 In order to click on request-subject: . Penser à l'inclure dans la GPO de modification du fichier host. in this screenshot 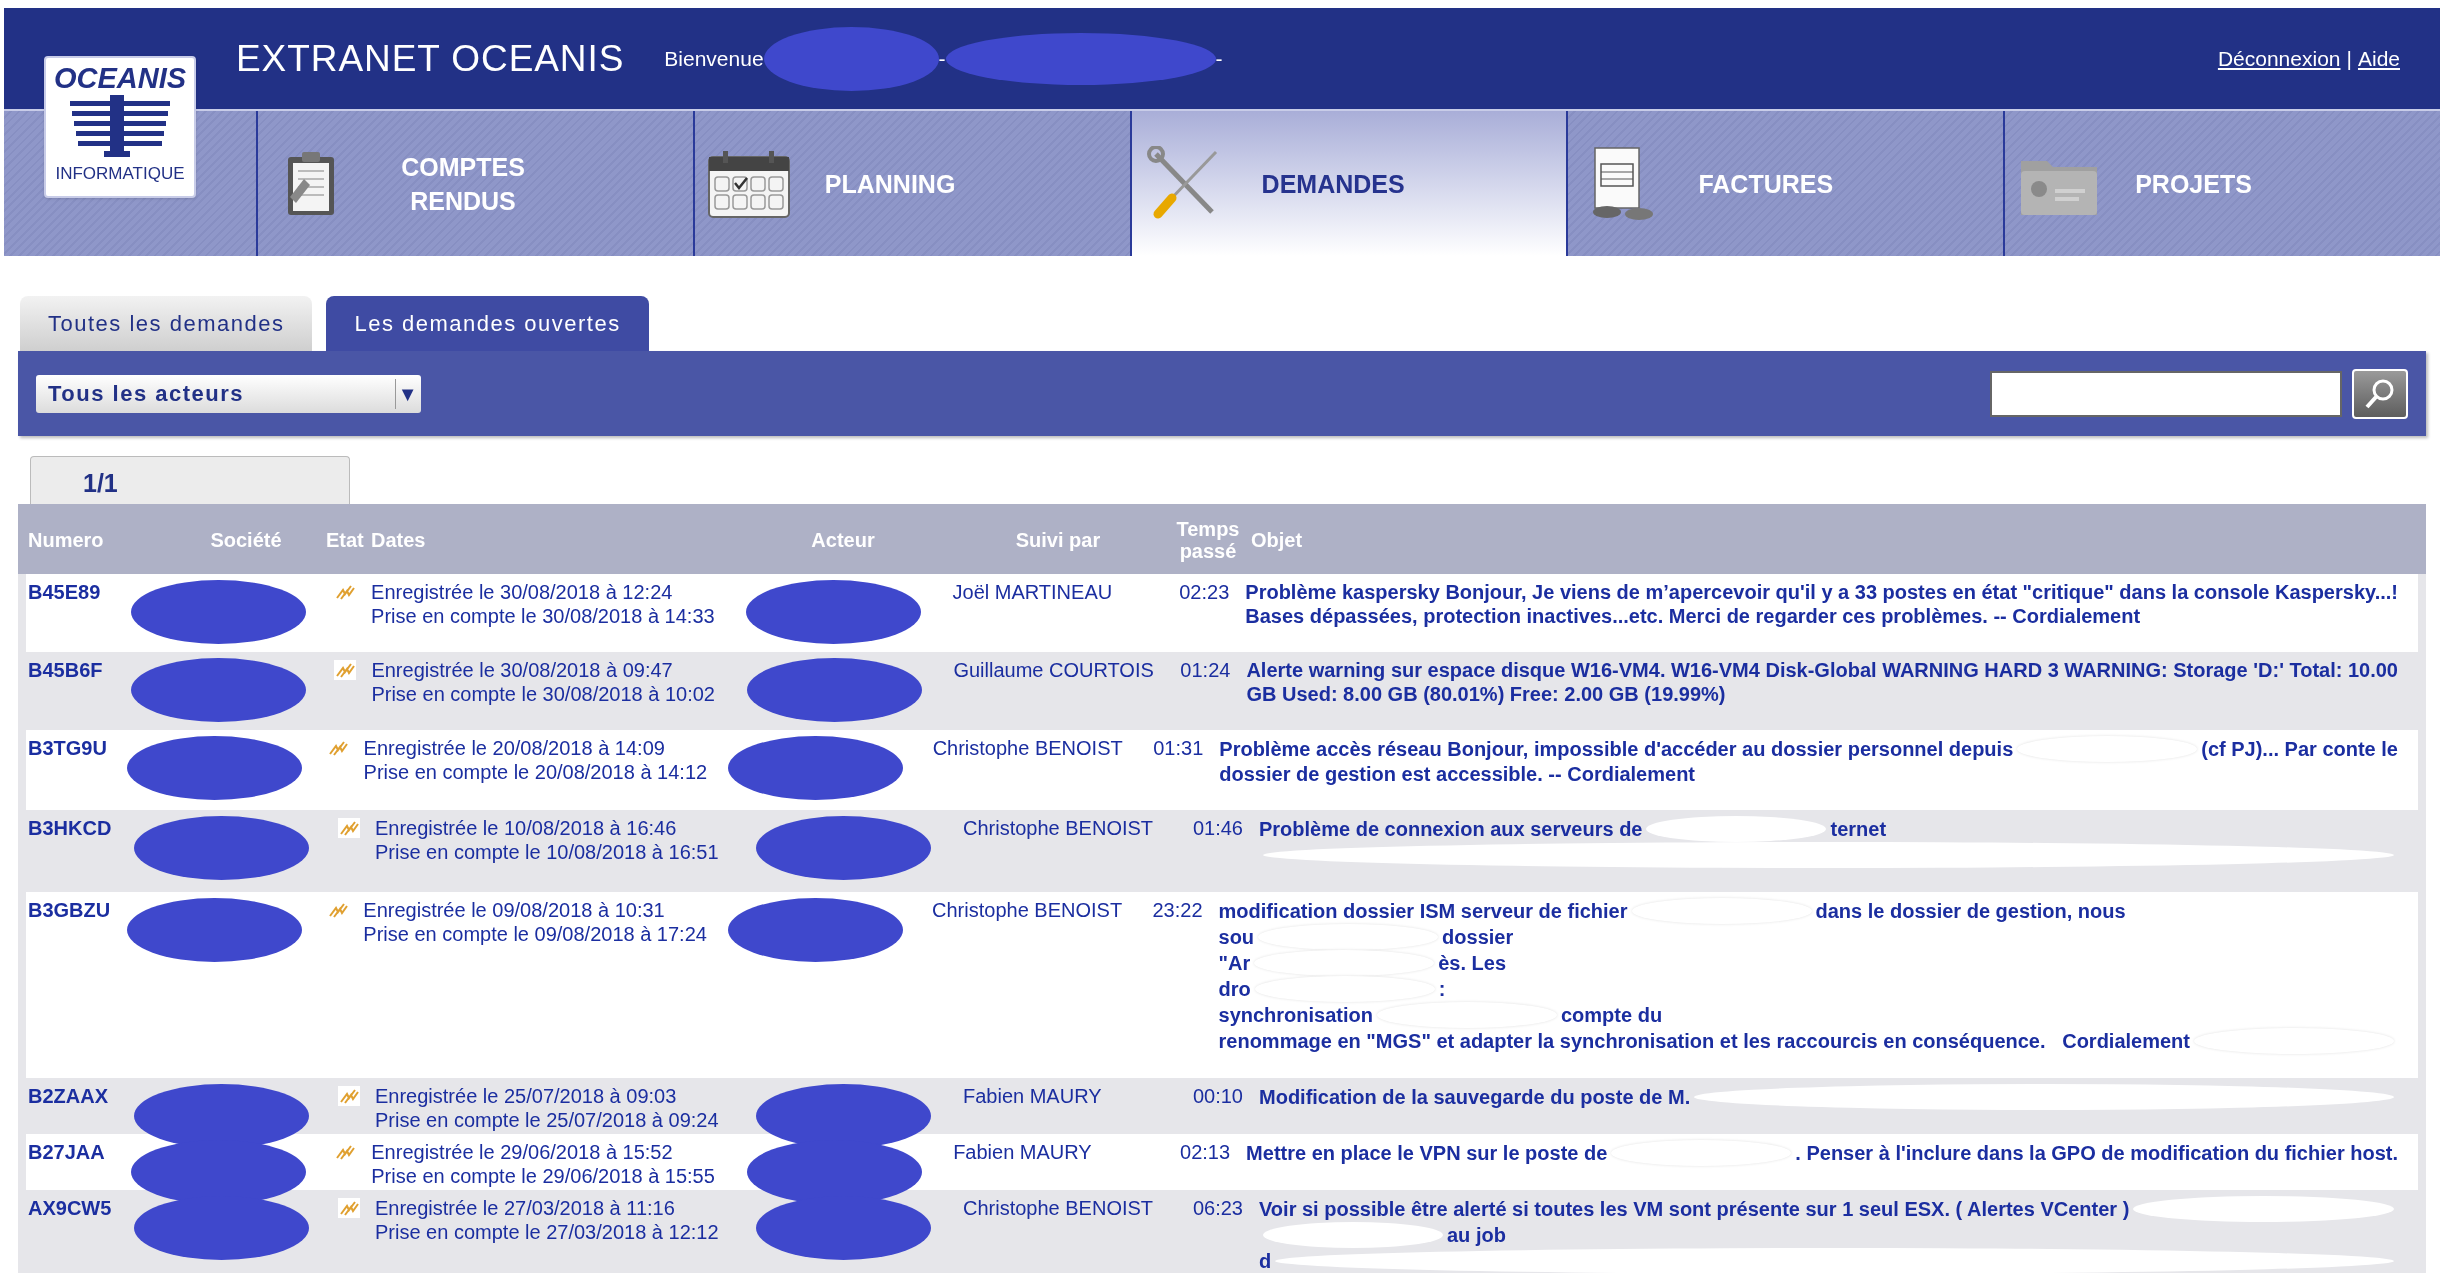, I will do `click(2096, 1153)`.